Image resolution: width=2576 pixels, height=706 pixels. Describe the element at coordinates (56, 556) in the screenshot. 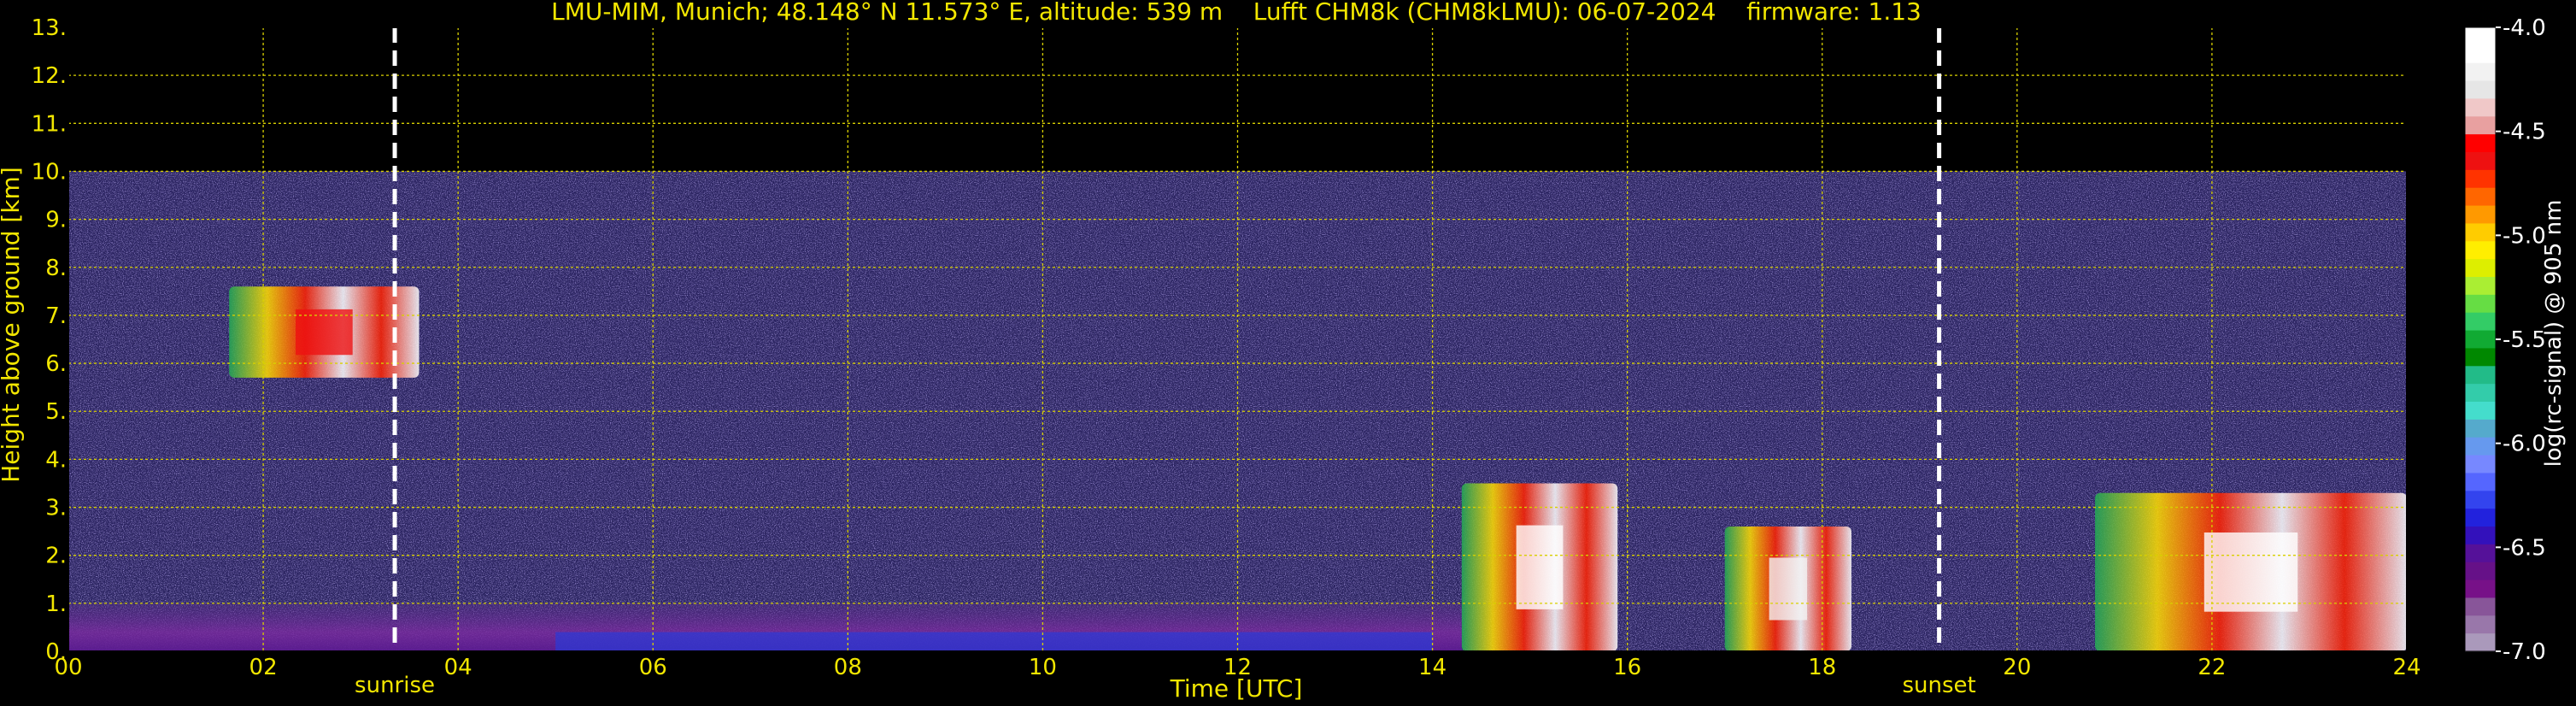

I see `y-tick-2: 2.` at that location.